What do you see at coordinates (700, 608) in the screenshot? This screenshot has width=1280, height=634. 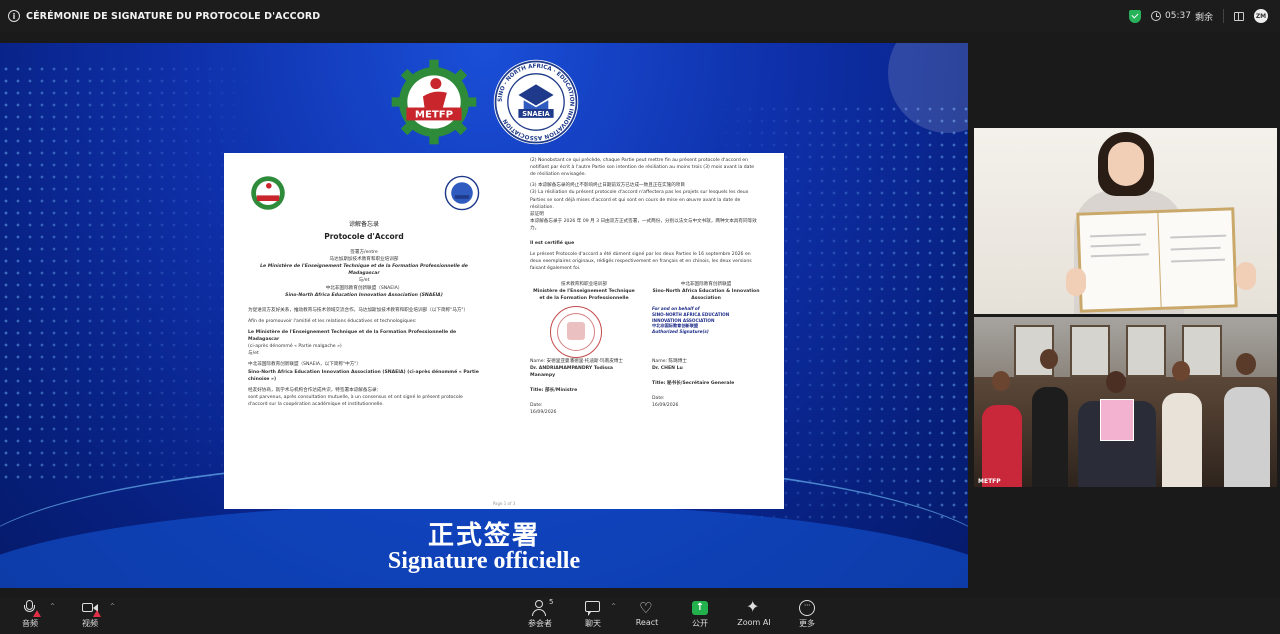 I see `share-arrow-icon: ↑` at bounding box center [700, 608].